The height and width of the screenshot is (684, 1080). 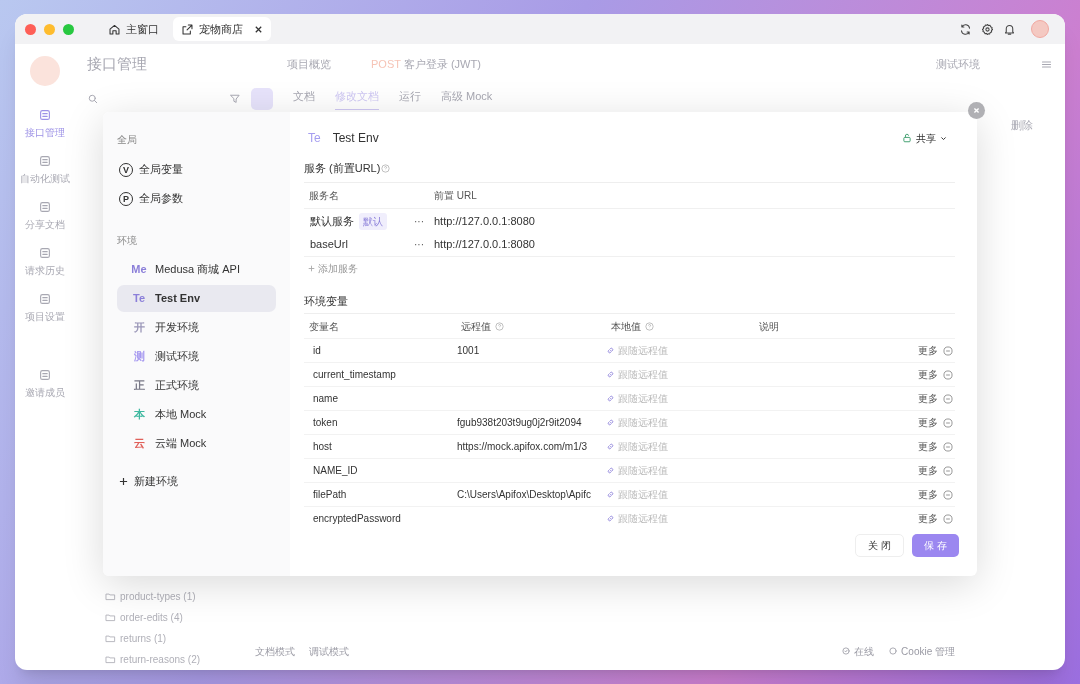 I want to click on nav-item: 分享文档, so click(x=45, y=216).